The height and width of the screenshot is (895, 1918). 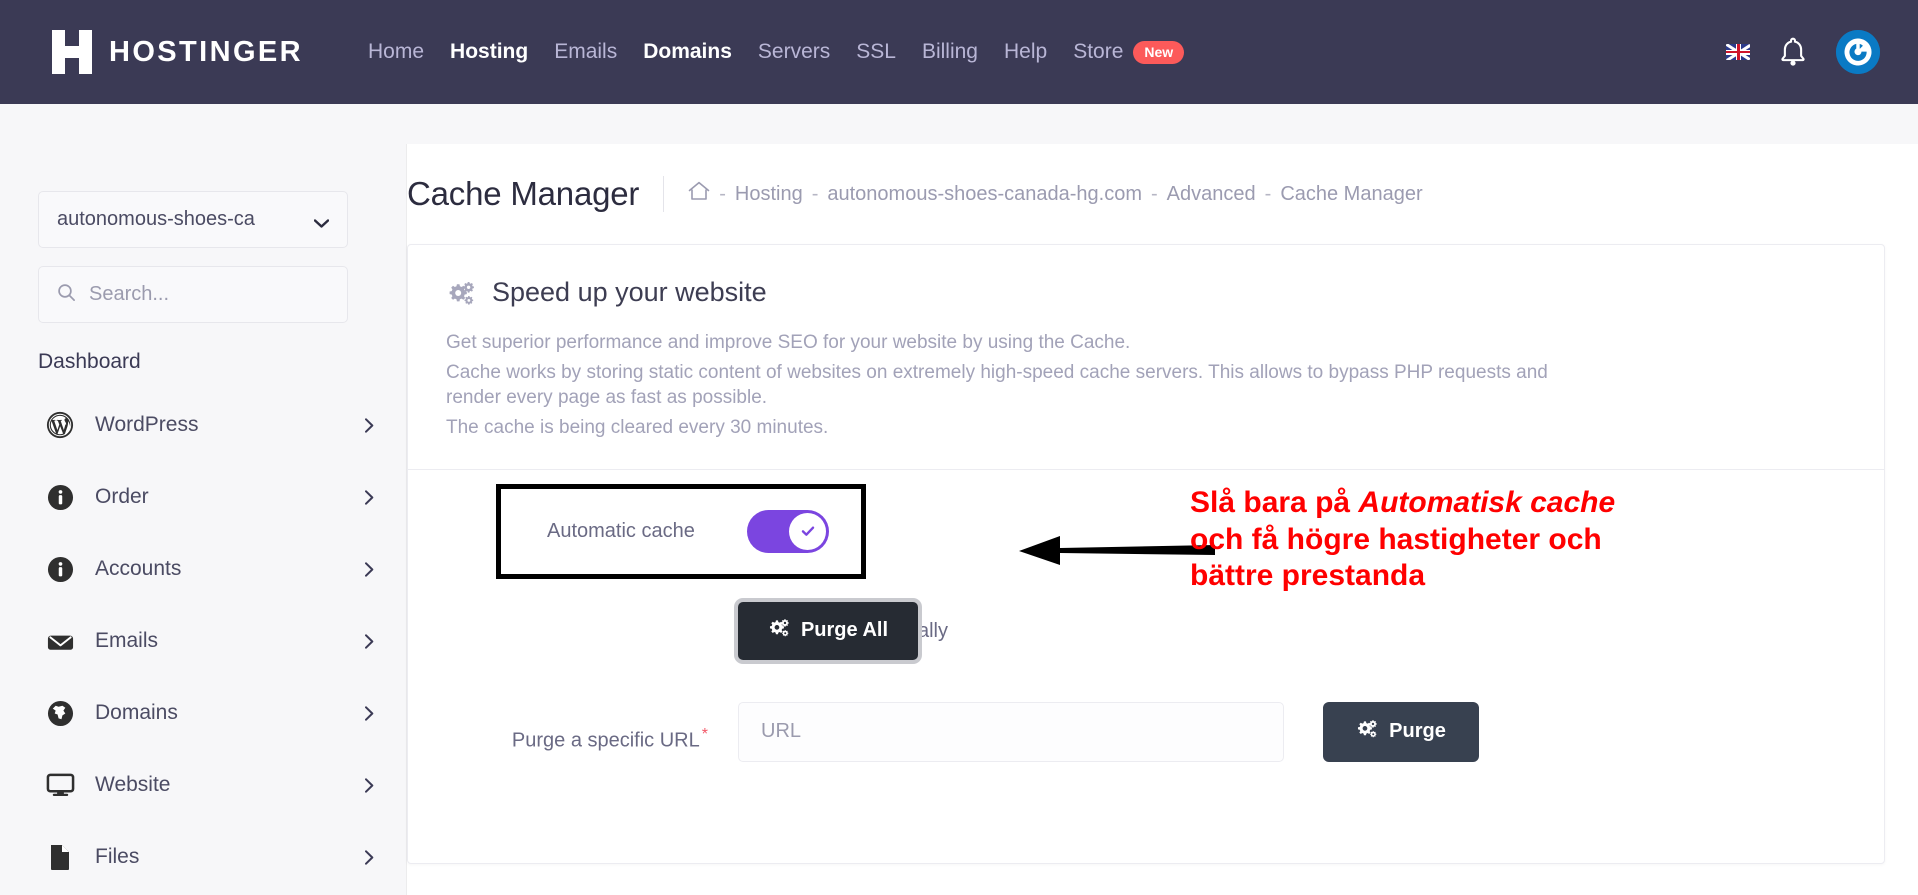 I want to click on purge-url-label: Purge a specific URL *, so click(x=558, y=739).